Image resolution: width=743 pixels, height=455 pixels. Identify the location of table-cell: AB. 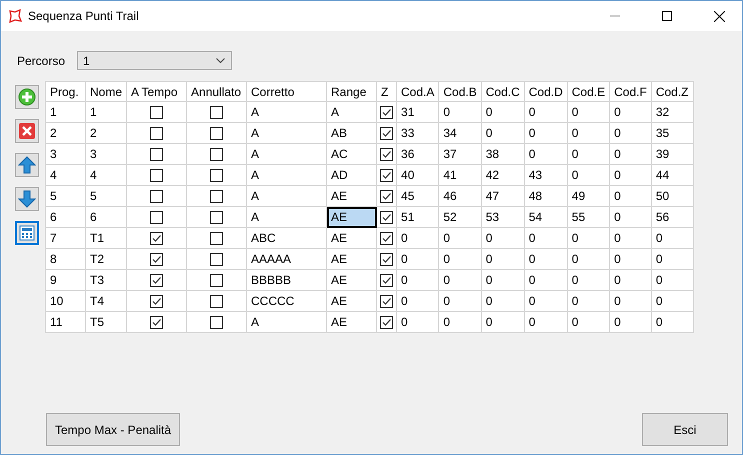
(351, 133).